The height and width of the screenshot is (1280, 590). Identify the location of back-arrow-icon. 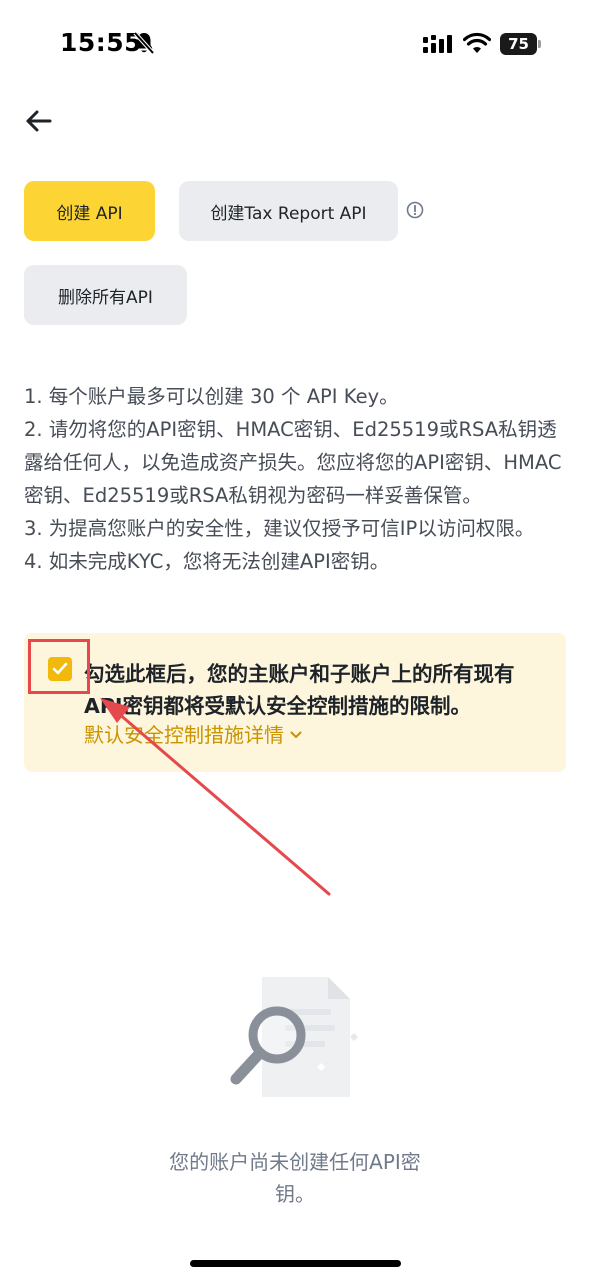
(39, 121).